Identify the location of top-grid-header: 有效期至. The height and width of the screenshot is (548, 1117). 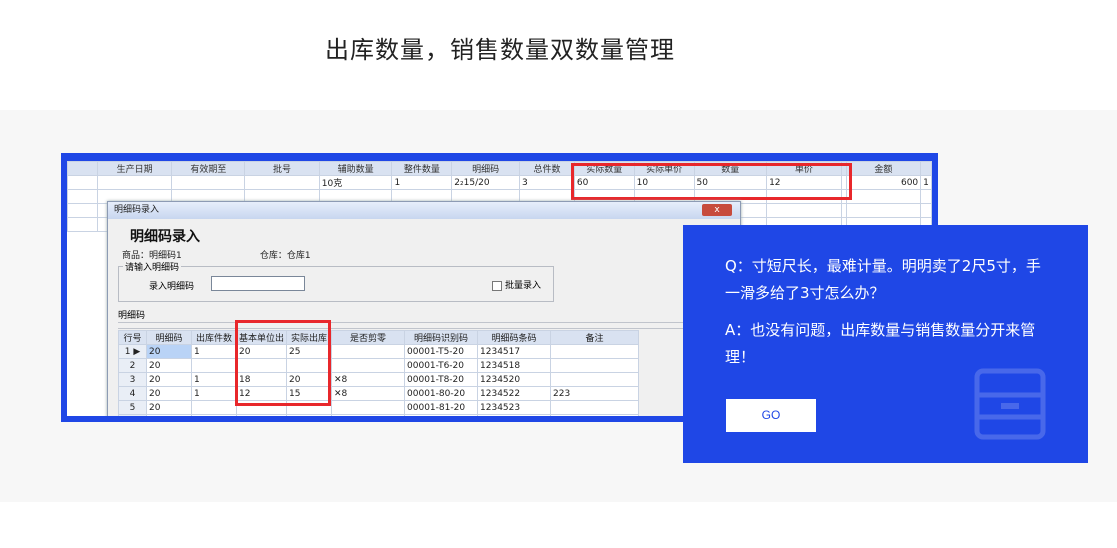
(208, 168).